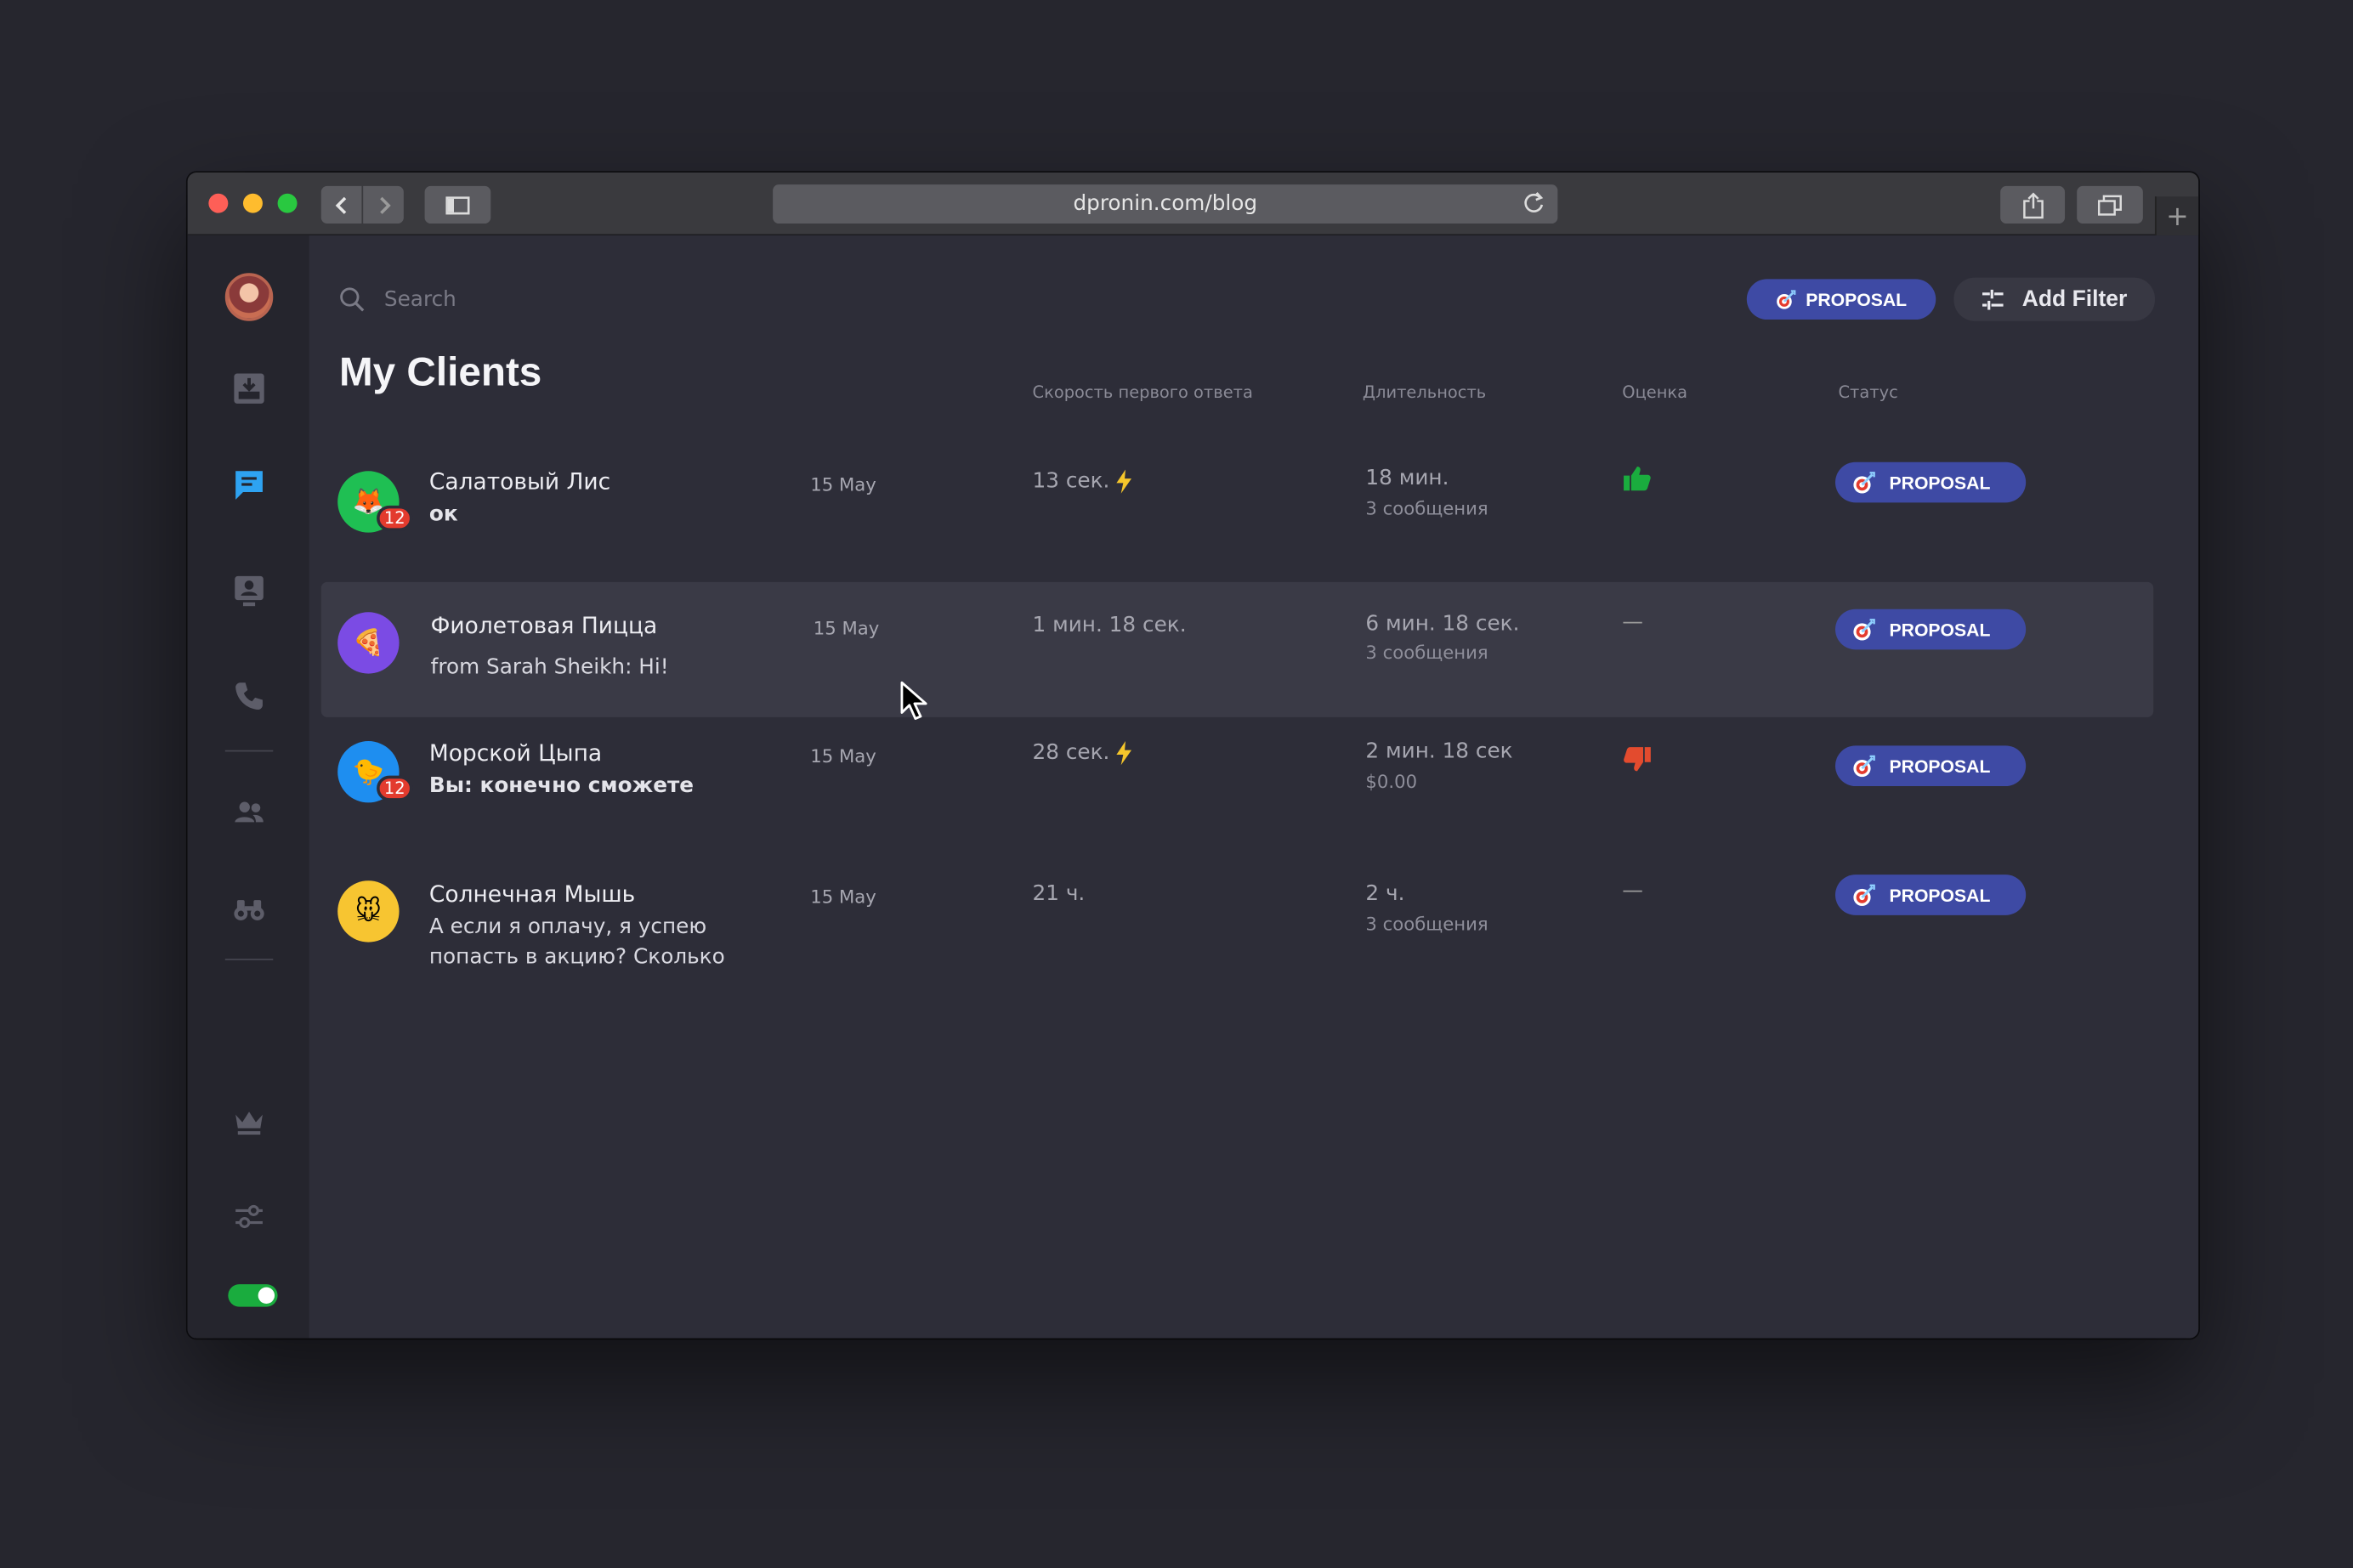 The image size is (2353, 1568). I want to click on mouse-cursor-icon, so click(913, 701).